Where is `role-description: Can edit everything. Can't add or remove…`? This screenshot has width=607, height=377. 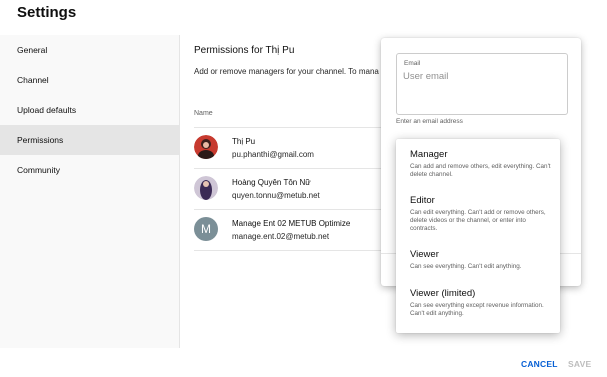
role-description: Can edit everything. Can't add or remove… is located at coordinates (478, 220).